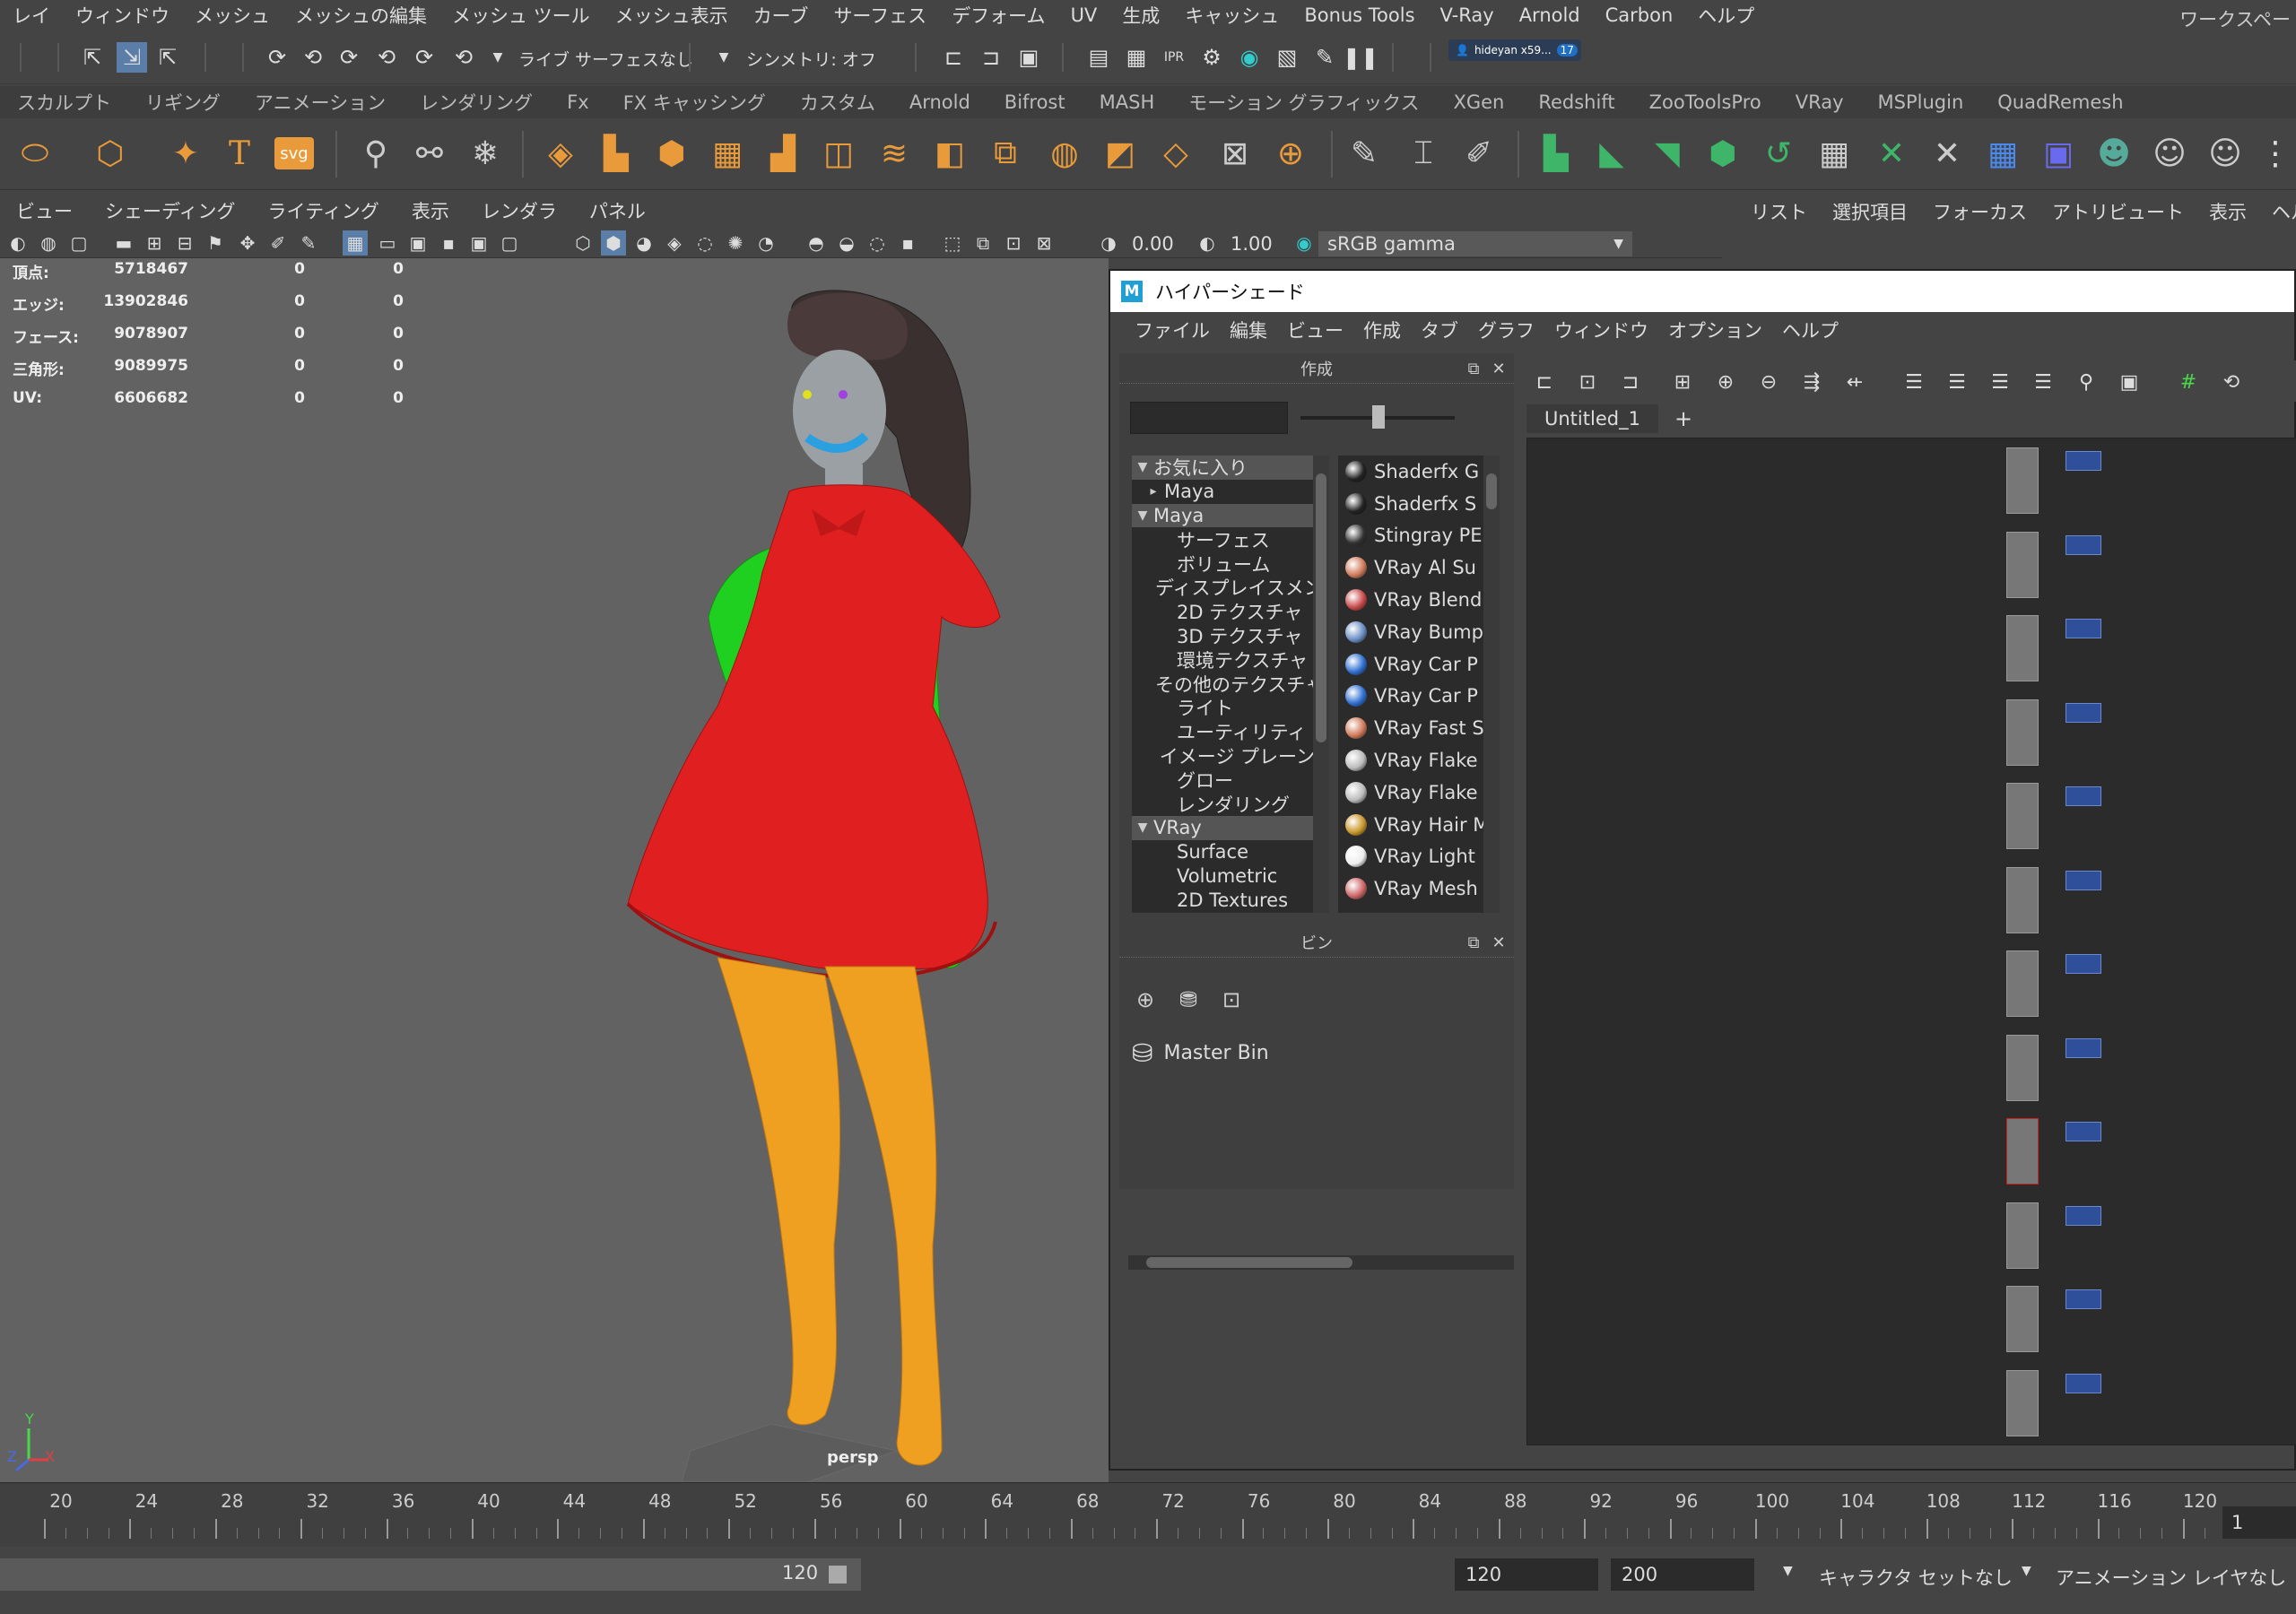 This screenshot has width=2296, height=1614. What do you see at coordinates (519, 210) in the screenshot?
I see `panel-menu-item: レンダラ` at bounding box center [519, 210].